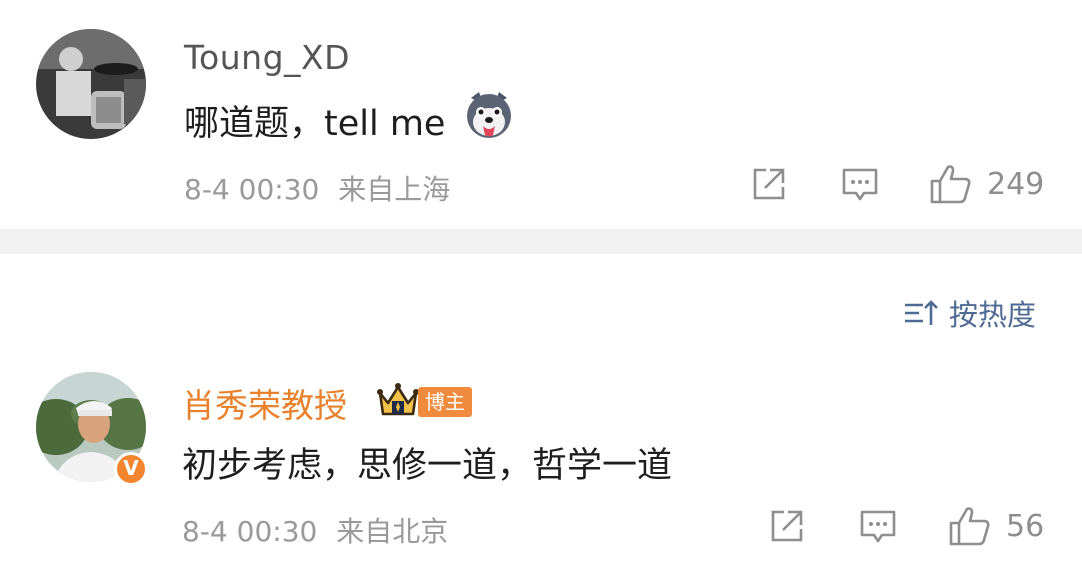 The image size is (1082, 577). What do you see at coordinates (993, 315) in the screenshot?
I see `sort-label: 按热度` at bounding box center [993, 315].